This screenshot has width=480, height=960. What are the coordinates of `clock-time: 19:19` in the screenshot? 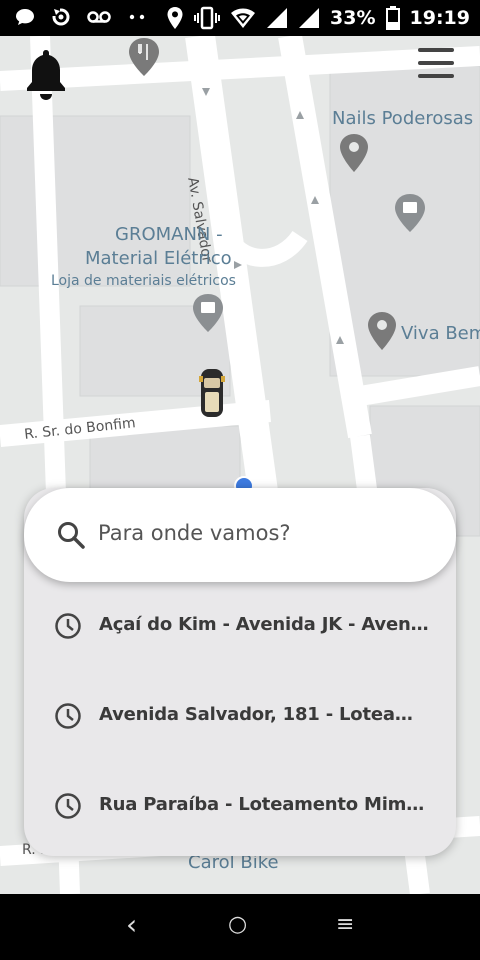 It's located at (439, 18).